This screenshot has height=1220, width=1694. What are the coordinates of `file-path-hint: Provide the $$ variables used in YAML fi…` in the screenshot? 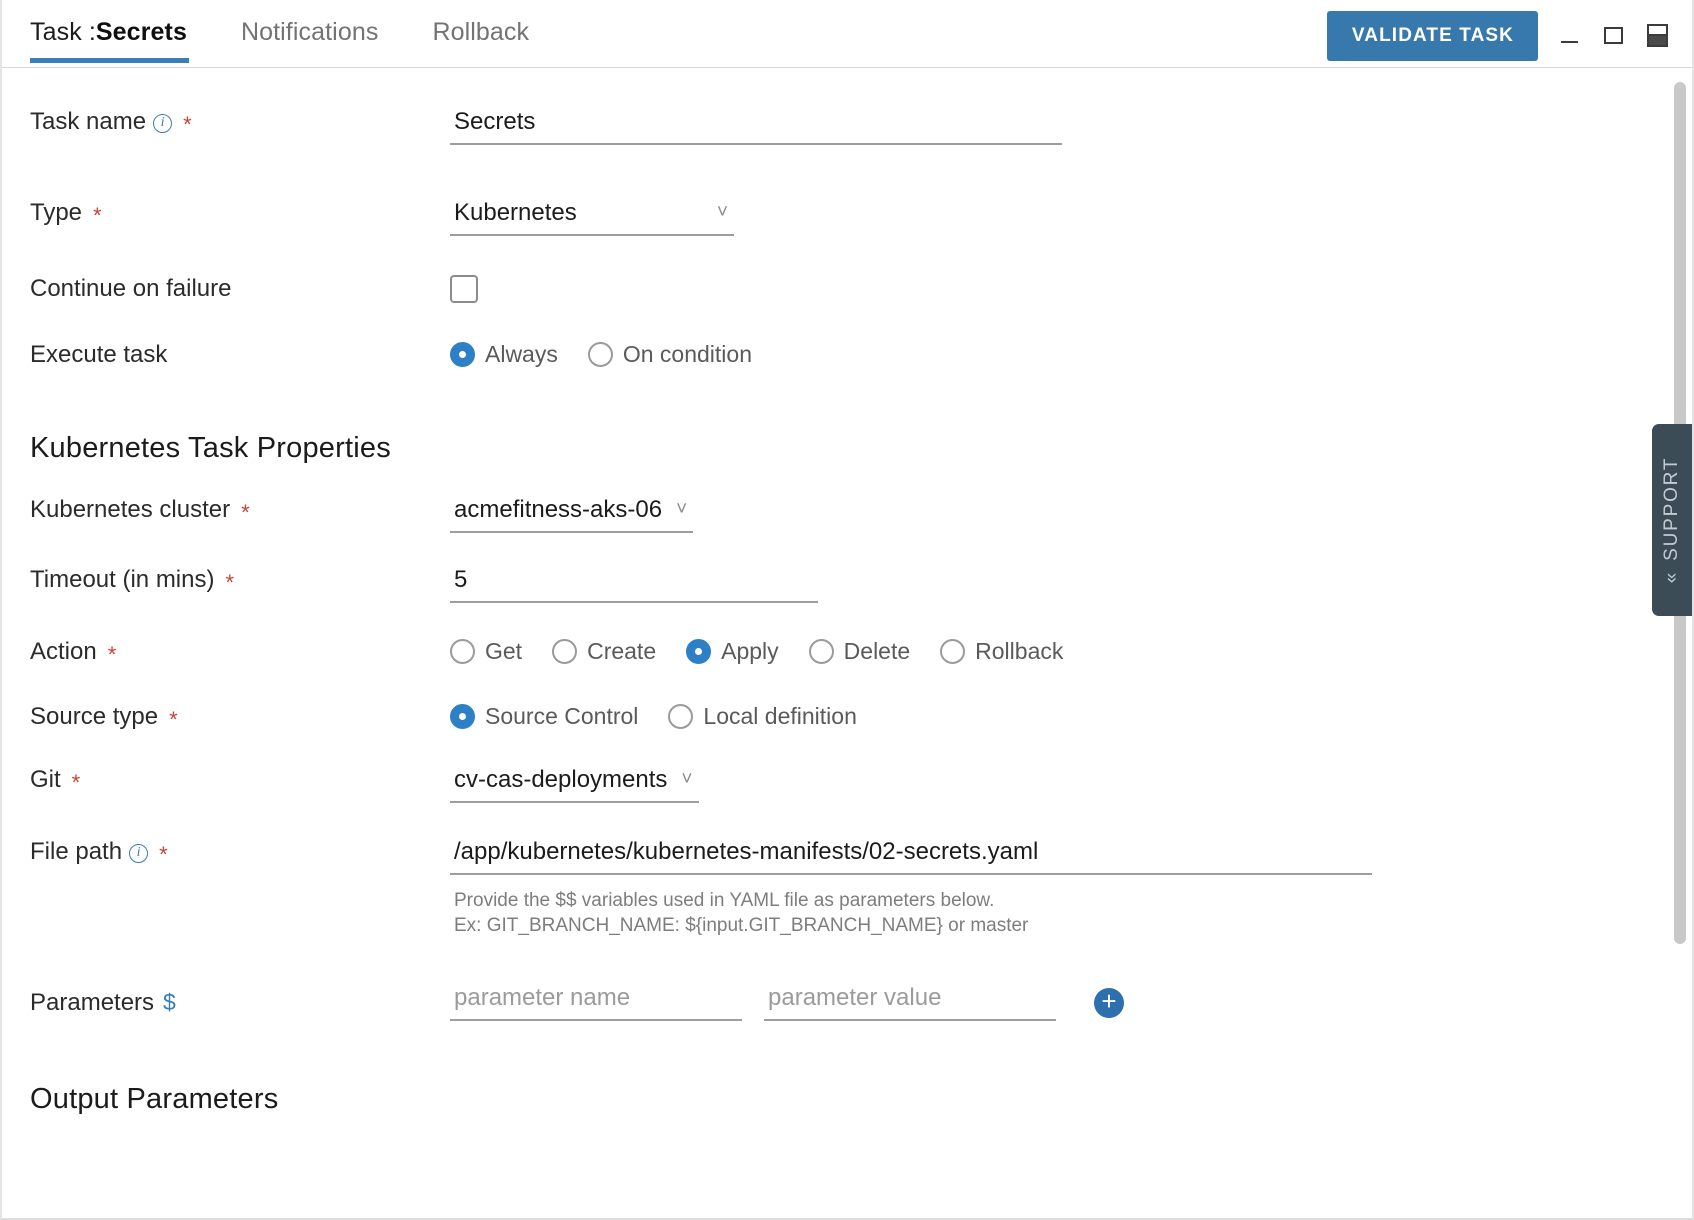 It's located at (741, 913).